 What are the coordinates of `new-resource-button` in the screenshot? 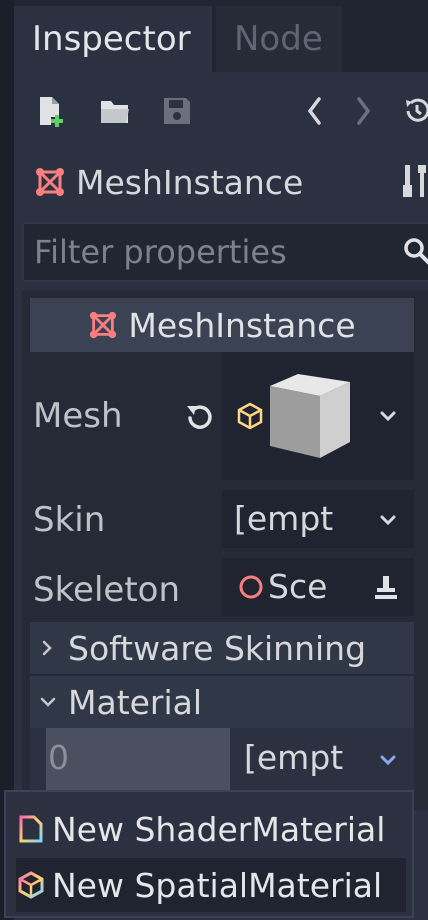 It's located at (51, 111).